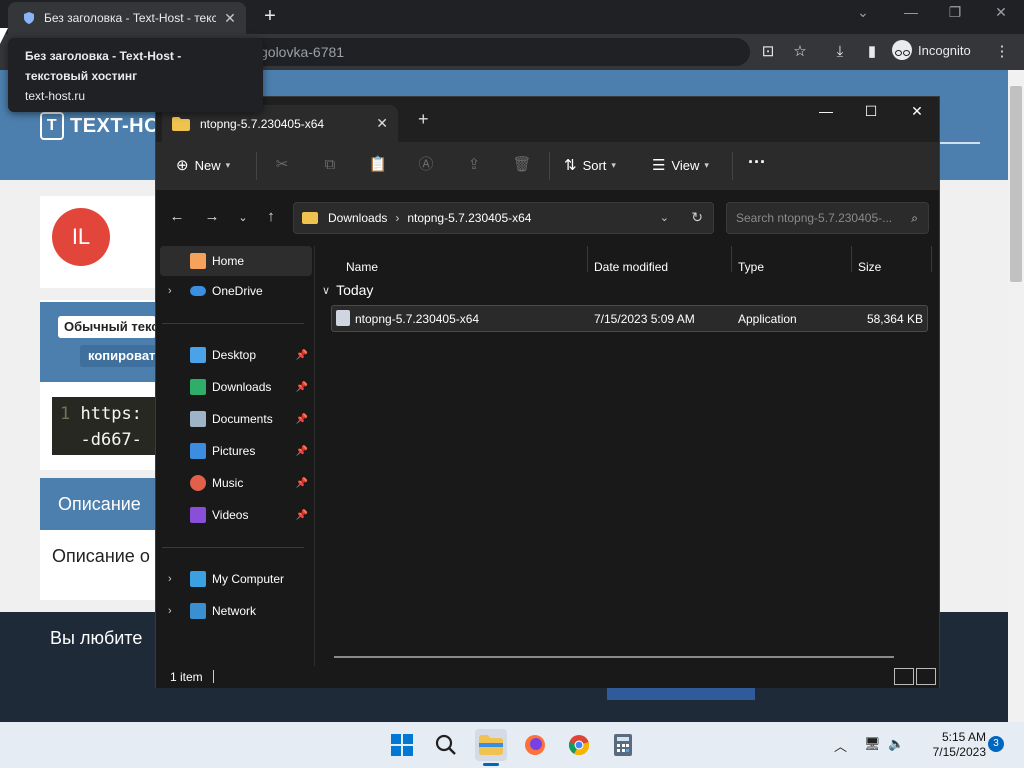 The height and width of the screenshot is (768, 1024). I want to click on sidebar-item-onedrive: › OneDrive, so click(234, 291).